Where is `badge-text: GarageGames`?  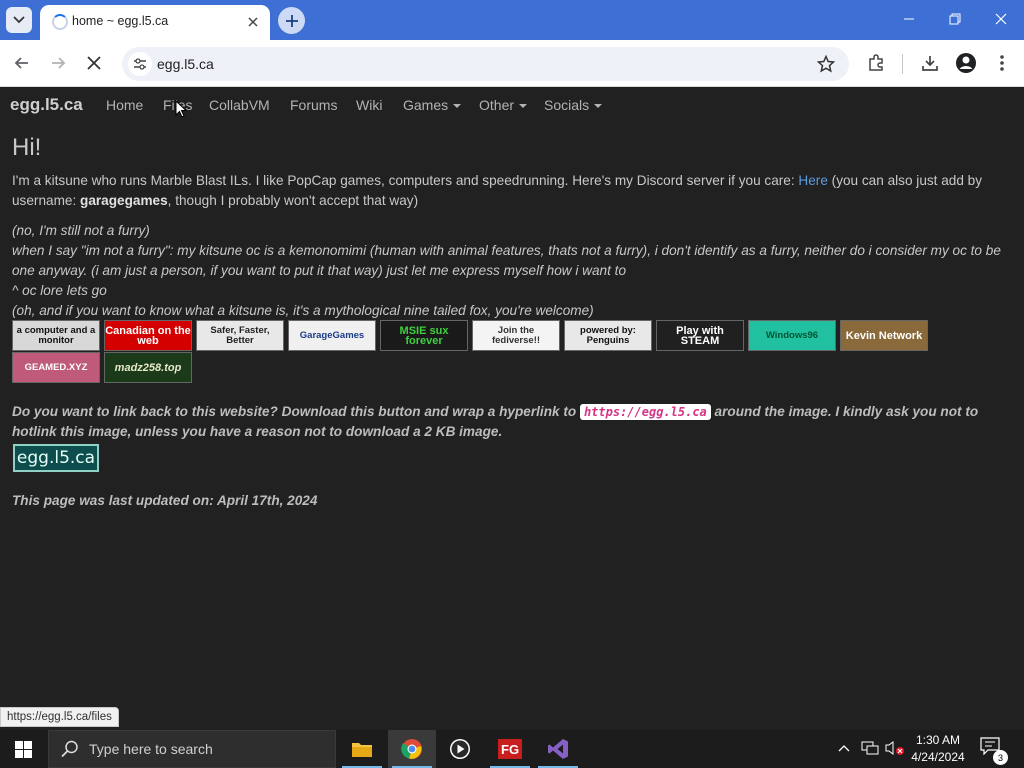
badge-text: GarageGames is located at coordinates (332, 335).